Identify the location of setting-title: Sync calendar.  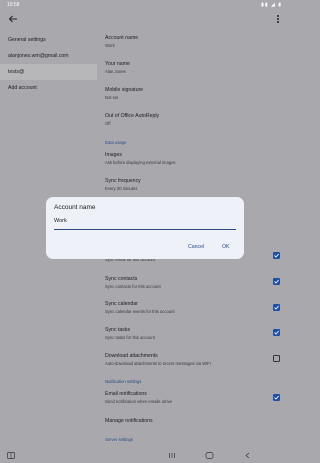
(121, 304).